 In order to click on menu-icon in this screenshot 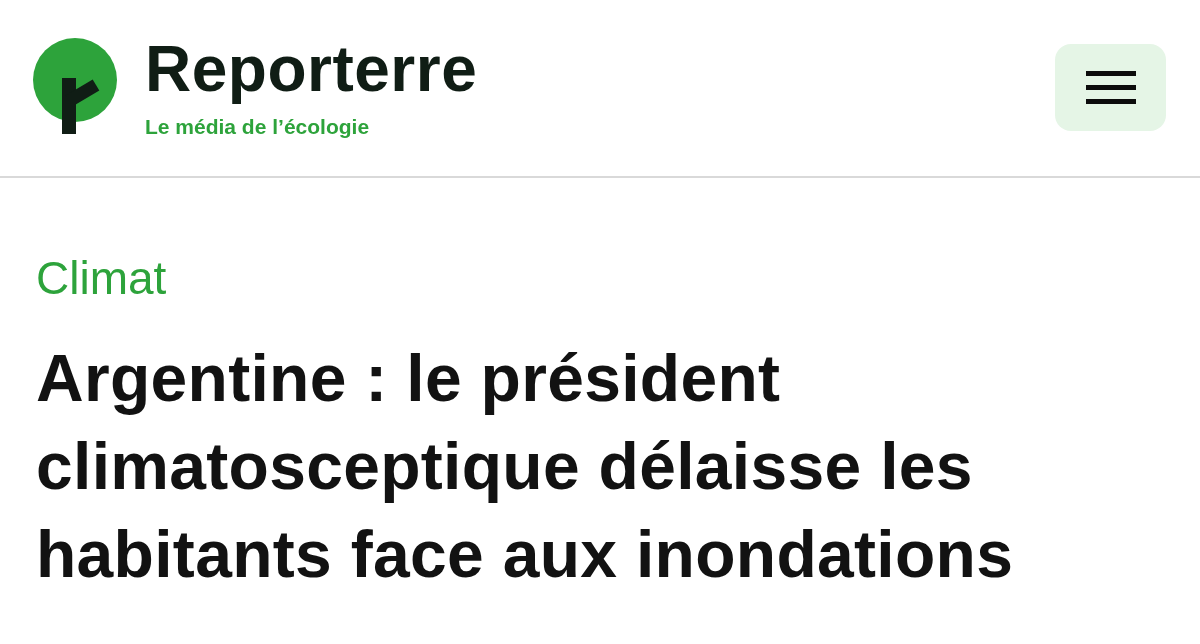, I will do `click(1110, 87)`.